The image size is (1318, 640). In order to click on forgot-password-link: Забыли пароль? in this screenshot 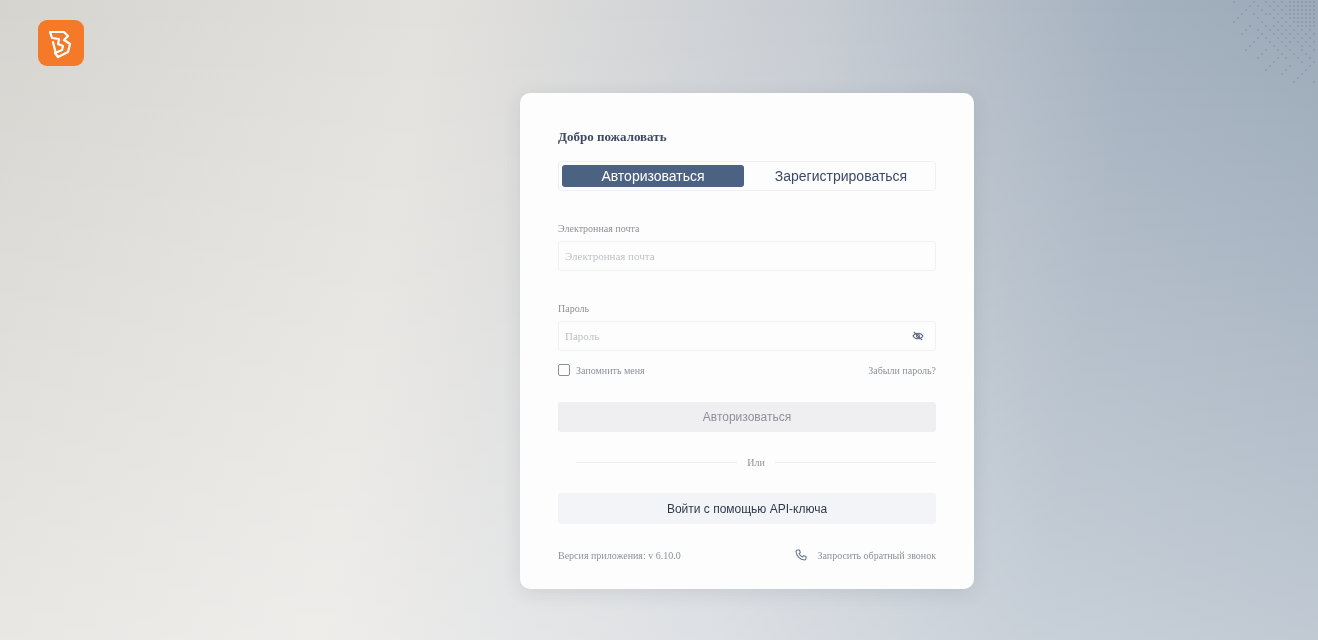, I will do `click(902, 370)`.